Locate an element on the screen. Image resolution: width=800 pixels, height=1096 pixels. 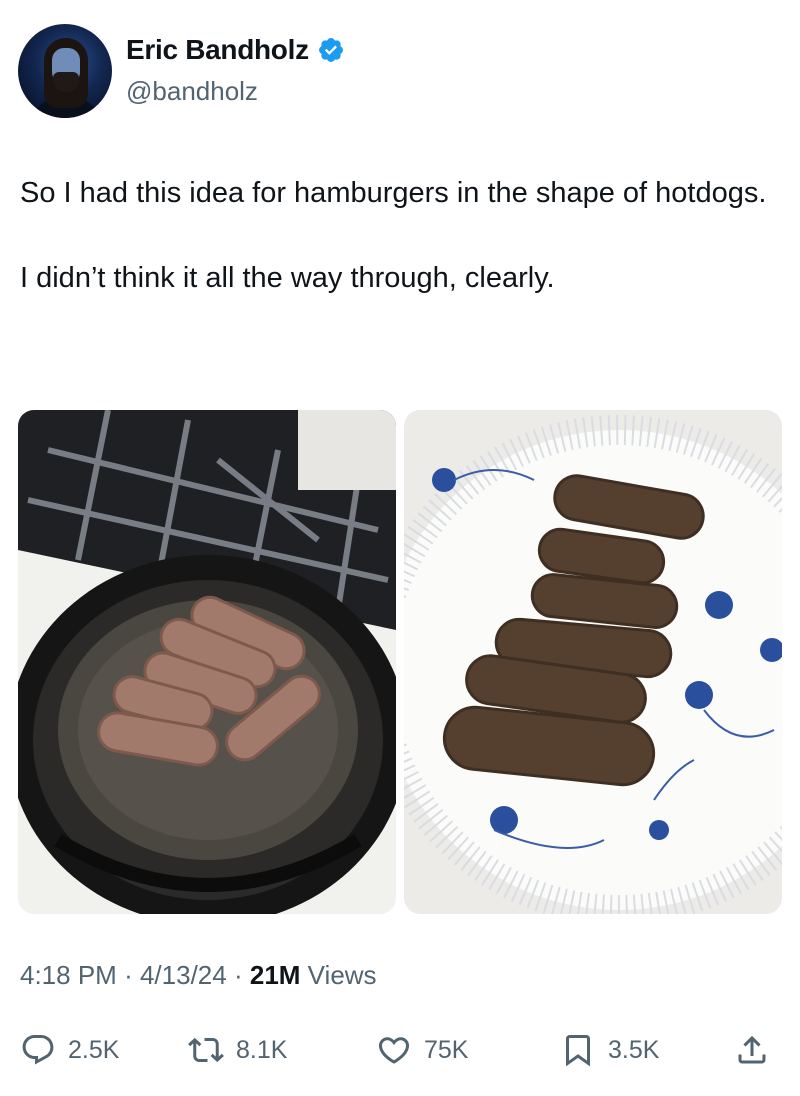
author-name-row: Eric Bandholz is located at coordinates (235, 50).